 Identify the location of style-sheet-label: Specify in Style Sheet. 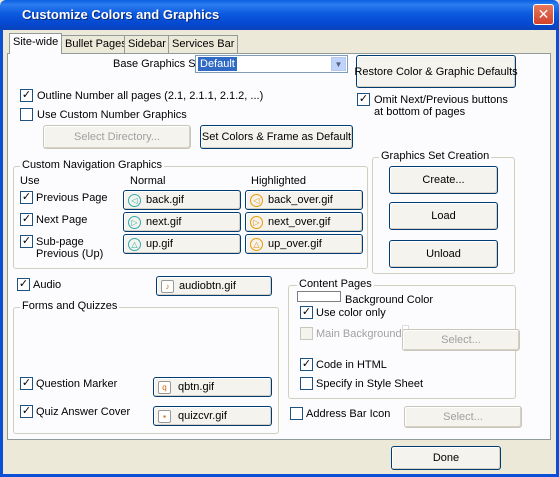
(370, 384).